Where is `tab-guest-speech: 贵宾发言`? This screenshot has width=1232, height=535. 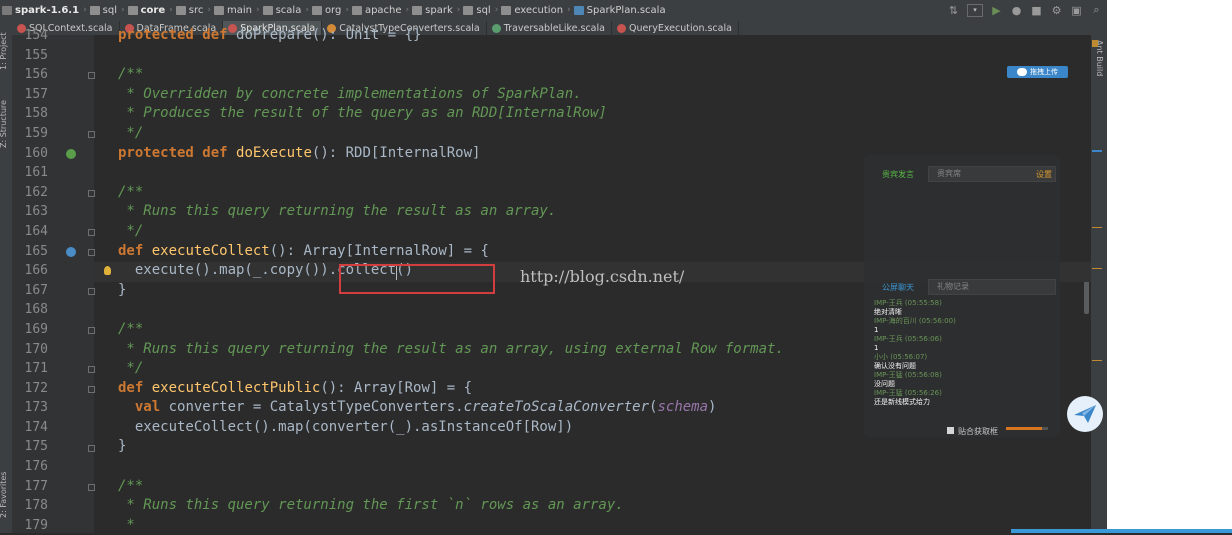
tab-guest-speech: 贵宾发言 is located at coordinates (898, 174).